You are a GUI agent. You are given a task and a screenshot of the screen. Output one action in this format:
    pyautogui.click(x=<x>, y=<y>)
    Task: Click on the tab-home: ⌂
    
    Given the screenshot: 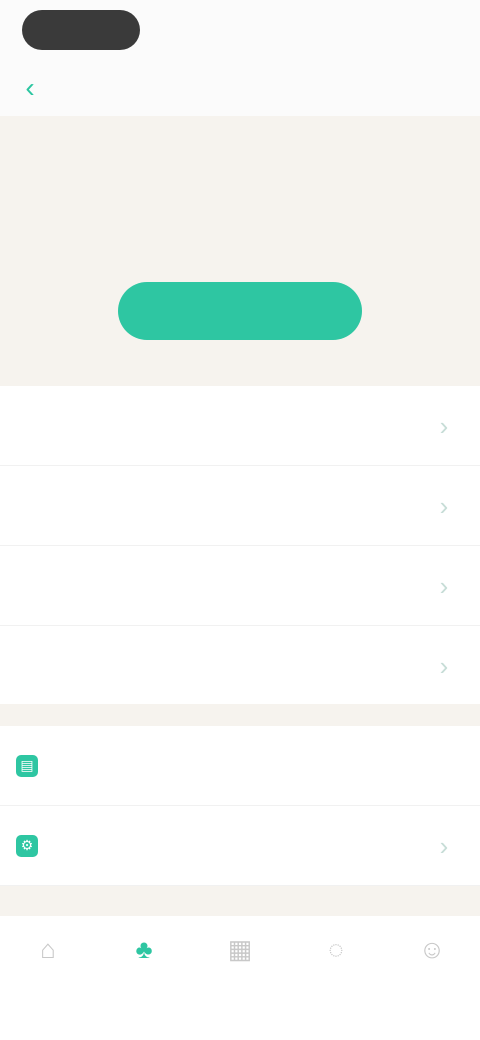 What is the action you would take?
    pyautogui.click(x=48, y=986)
    